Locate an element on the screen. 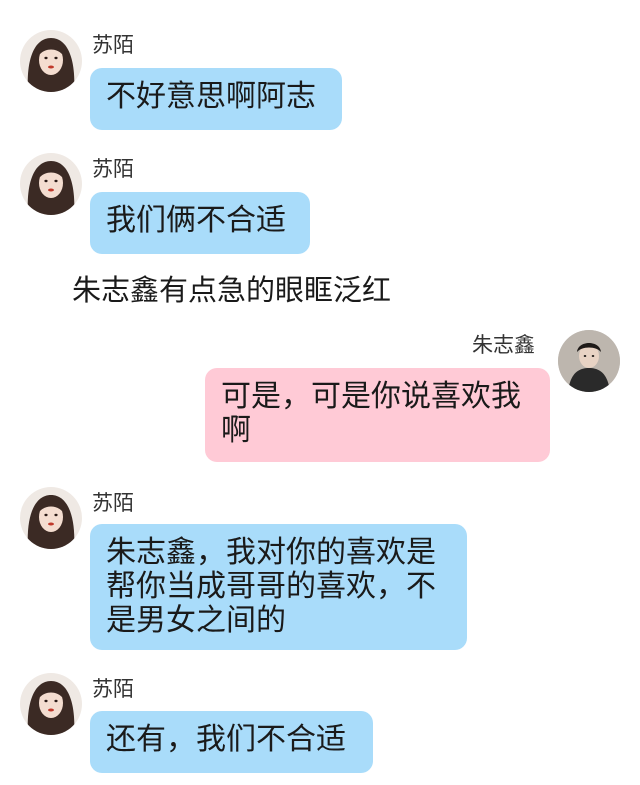 The height and width of the screenshot is (785, 640). message-bubble: 朱志鑫，我对你的喜欢是 帮你当成哥哥的喜欢，不 是男女之间的 is located at coordinates (278, 587).